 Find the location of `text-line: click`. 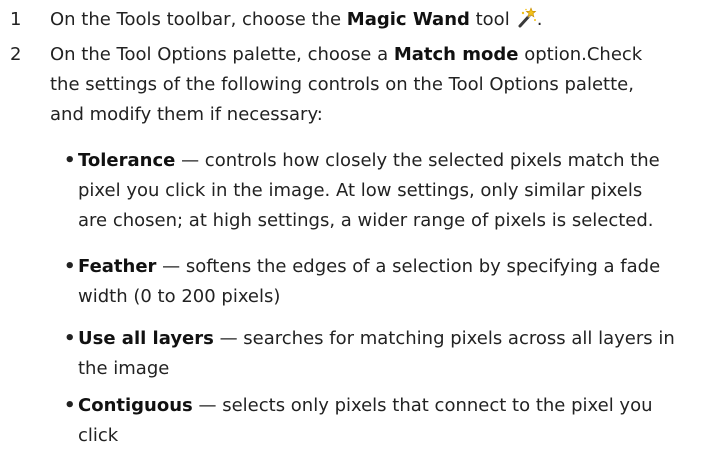

text-line: click is located at coordinates (98, 435).